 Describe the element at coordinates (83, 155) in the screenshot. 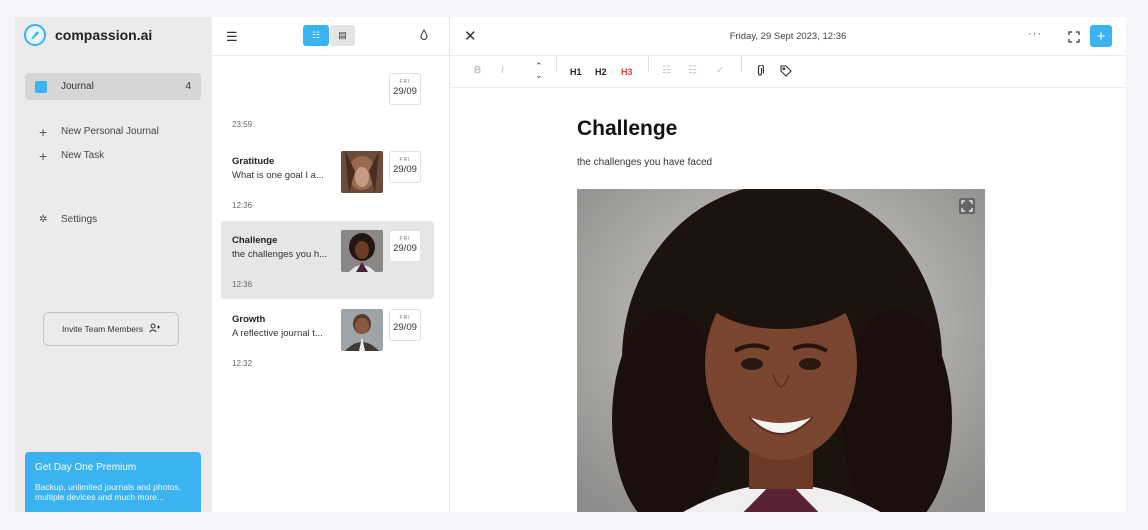

I see `new-task-label: New Task` at that location.